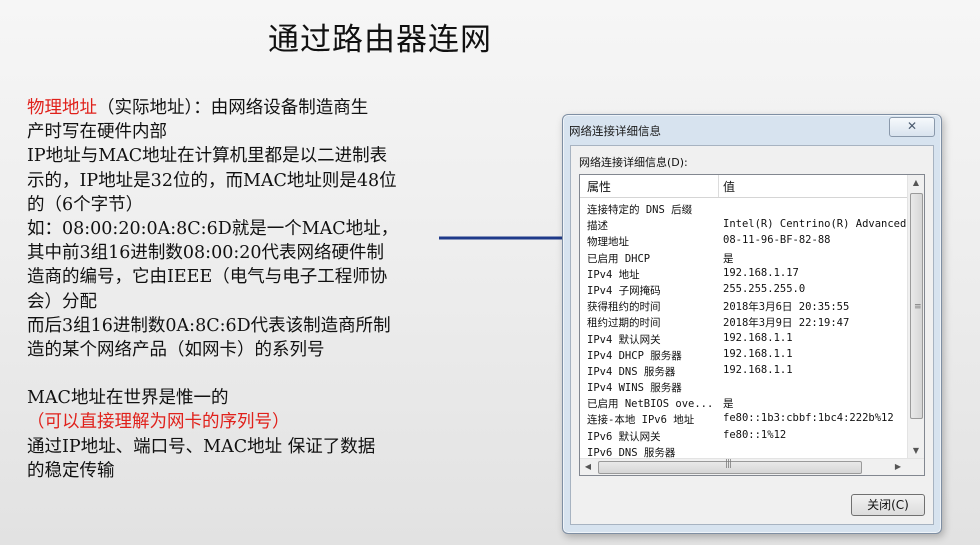  I want to click on vertical-scrollbar: ▲ ≡ ▼, so click(915, 317).